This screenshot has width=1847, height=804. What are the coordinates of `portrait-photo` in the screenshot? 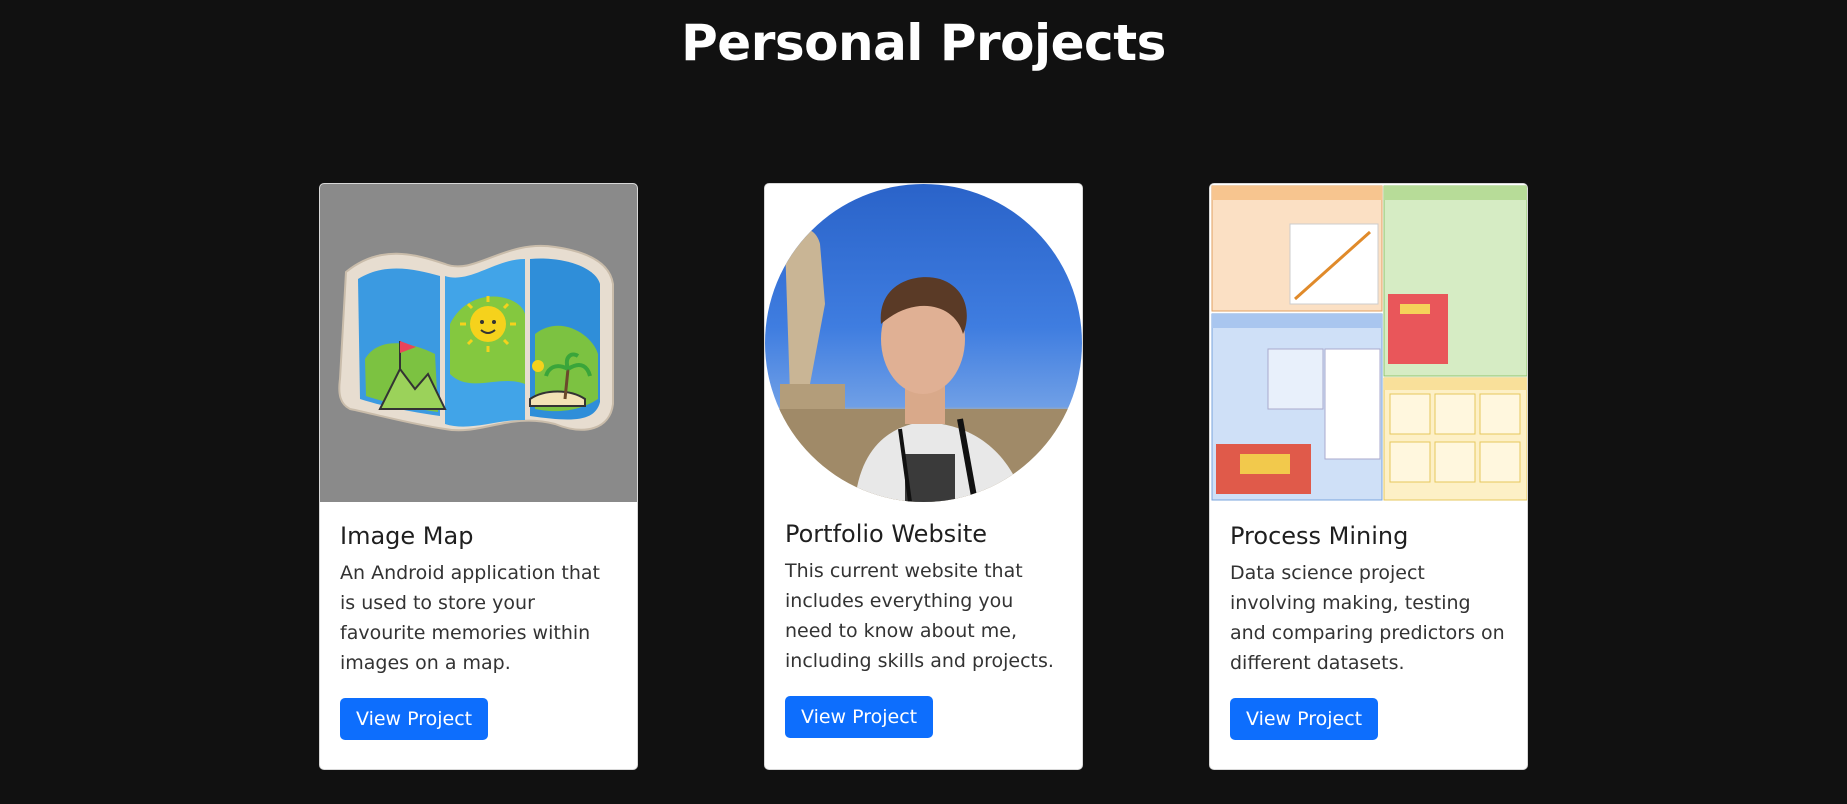 It's located at (923, 343).